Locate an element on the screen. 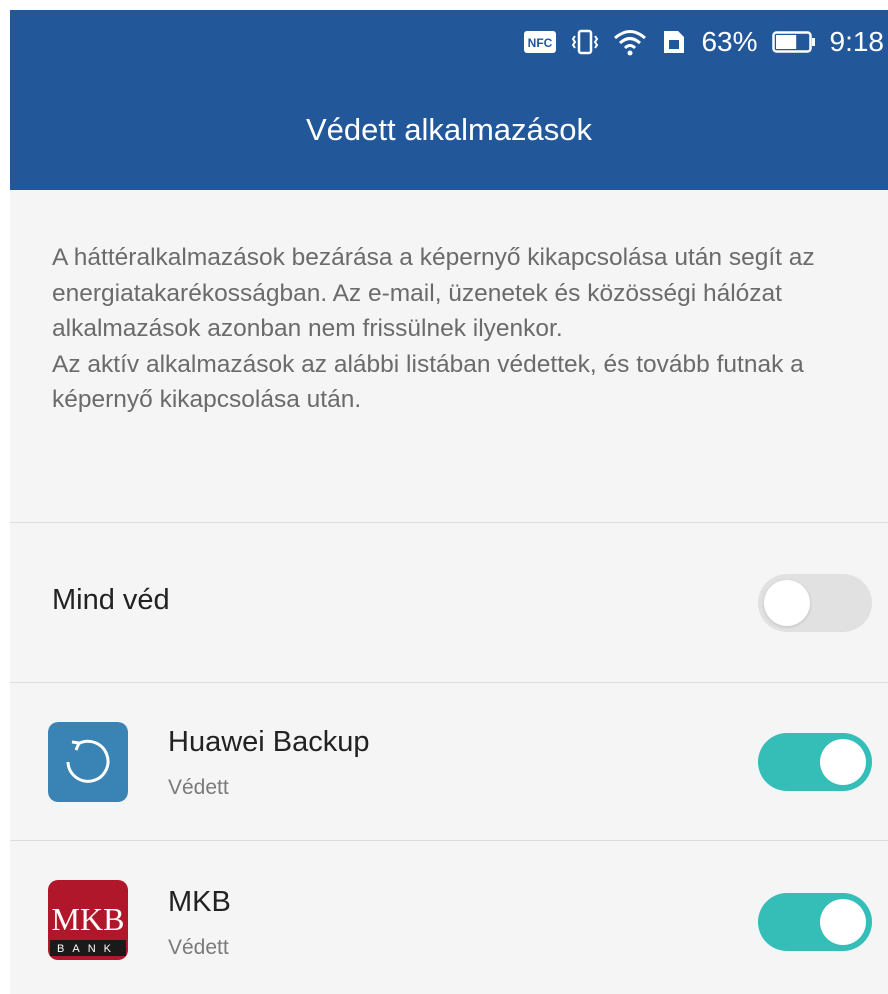  battery-icon is located at coordinates (793, 42).